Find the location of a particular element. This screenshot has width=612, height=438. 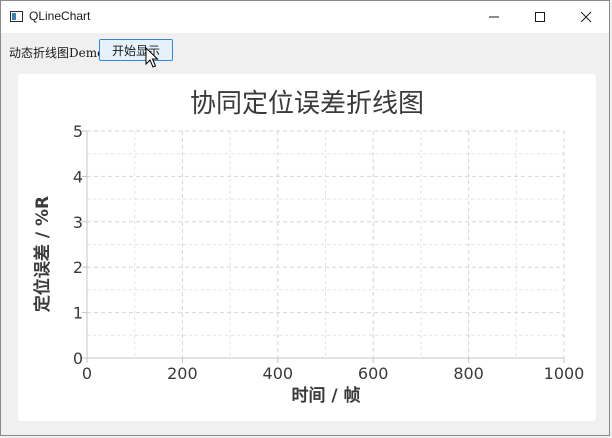

y-tick-label: 2 is located at coordinates (78, 267).